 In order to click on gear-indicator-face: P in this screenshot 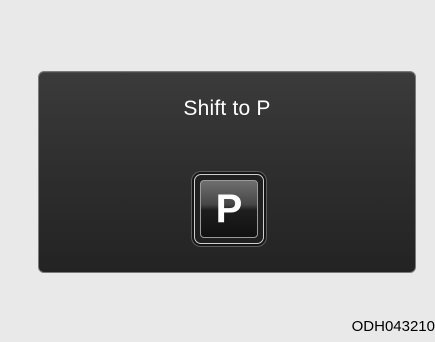, I will do `click(229, 209)`.